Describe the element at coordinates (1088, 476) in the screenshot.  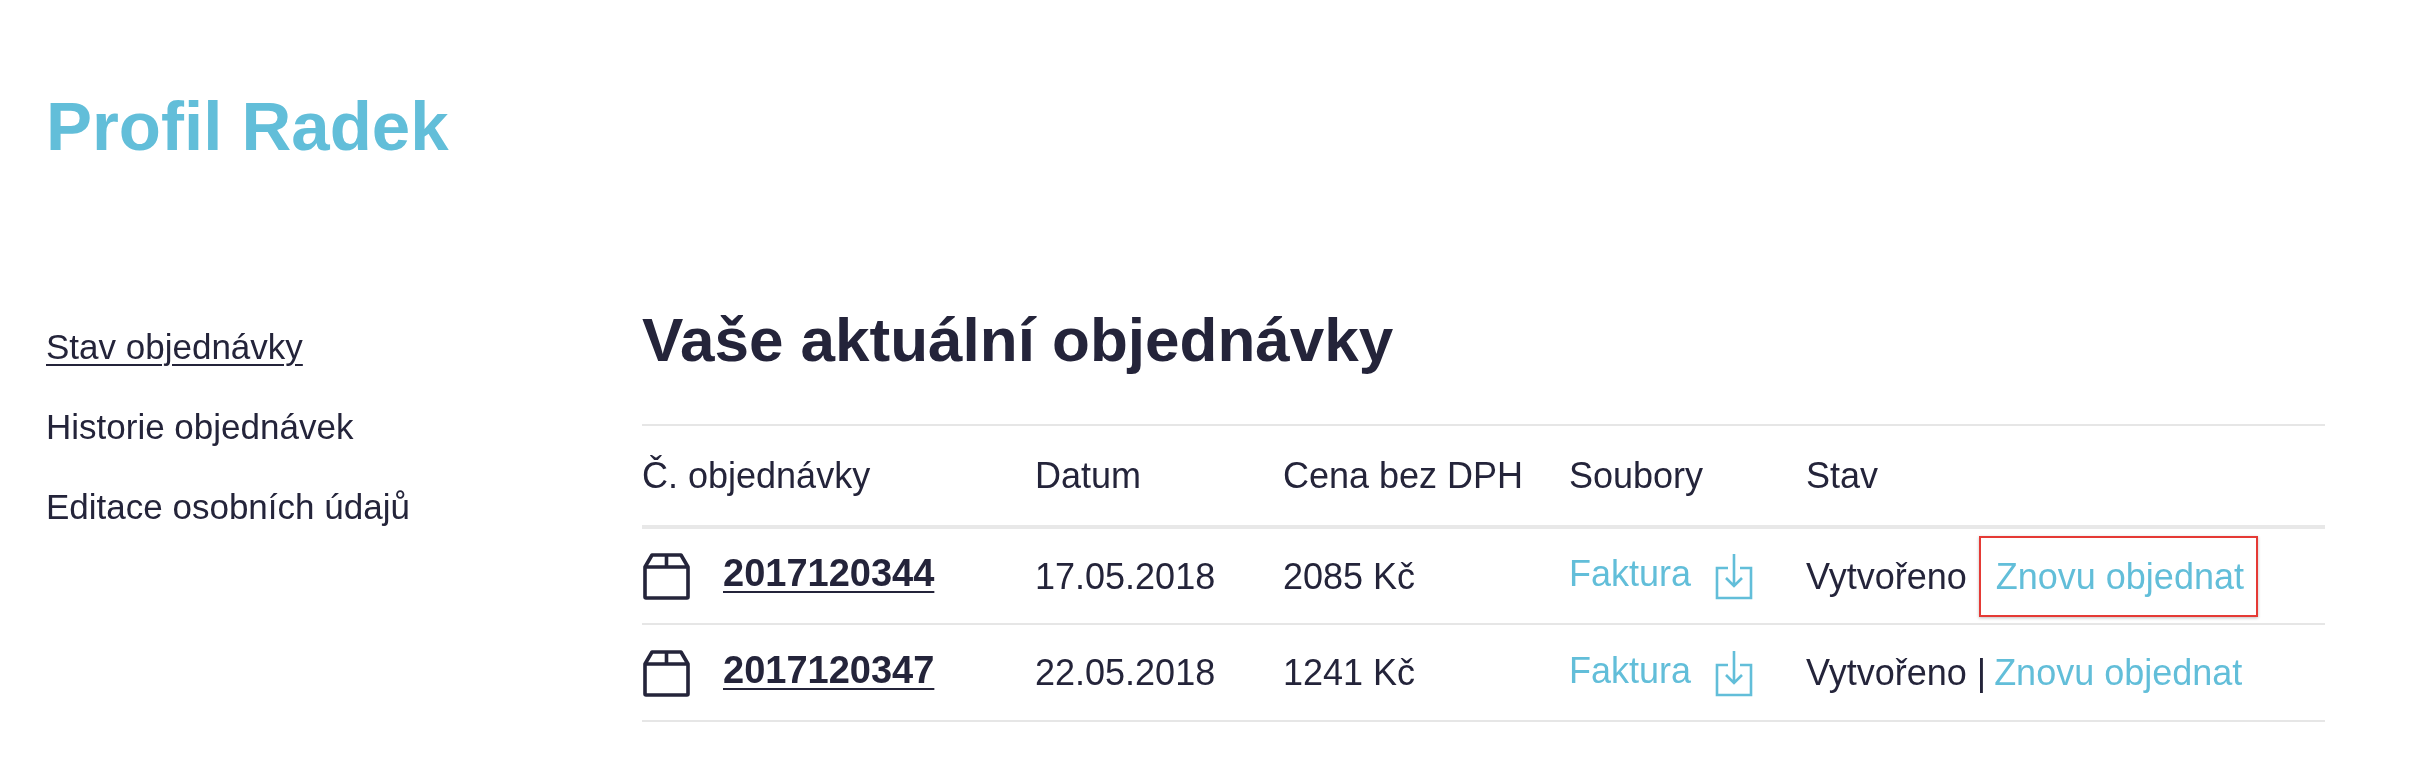
I see `column-header: Datum` at that location.